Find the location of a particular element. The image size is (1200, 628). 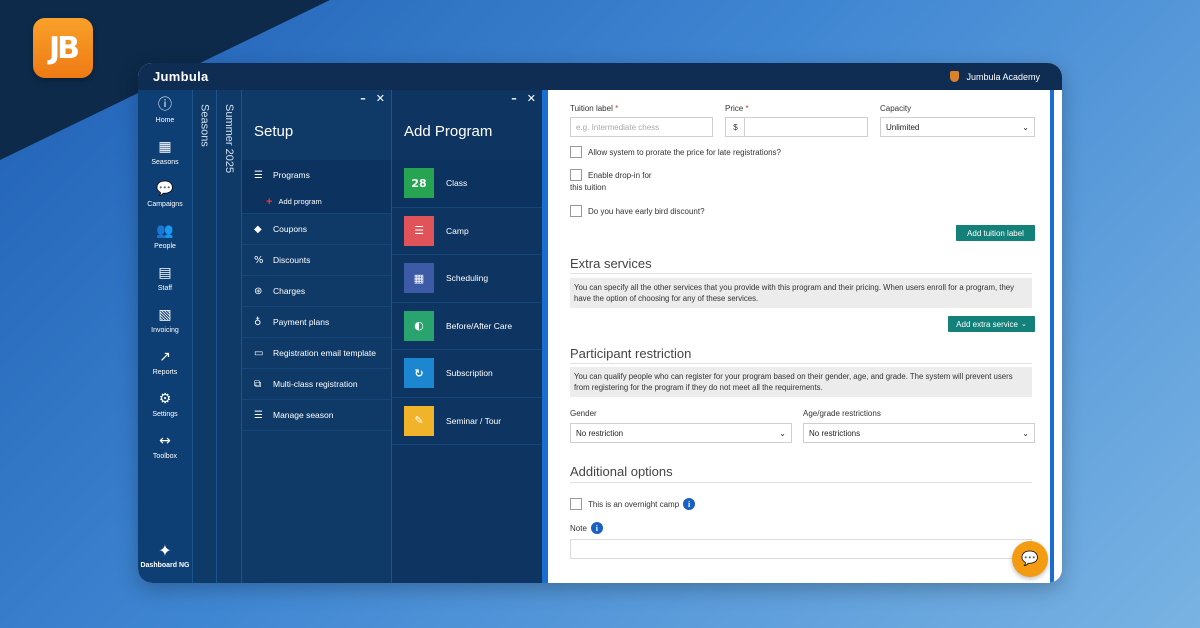

setup-item-payment-plans: ♁ Payment plans is located at coordinates (316, 322).